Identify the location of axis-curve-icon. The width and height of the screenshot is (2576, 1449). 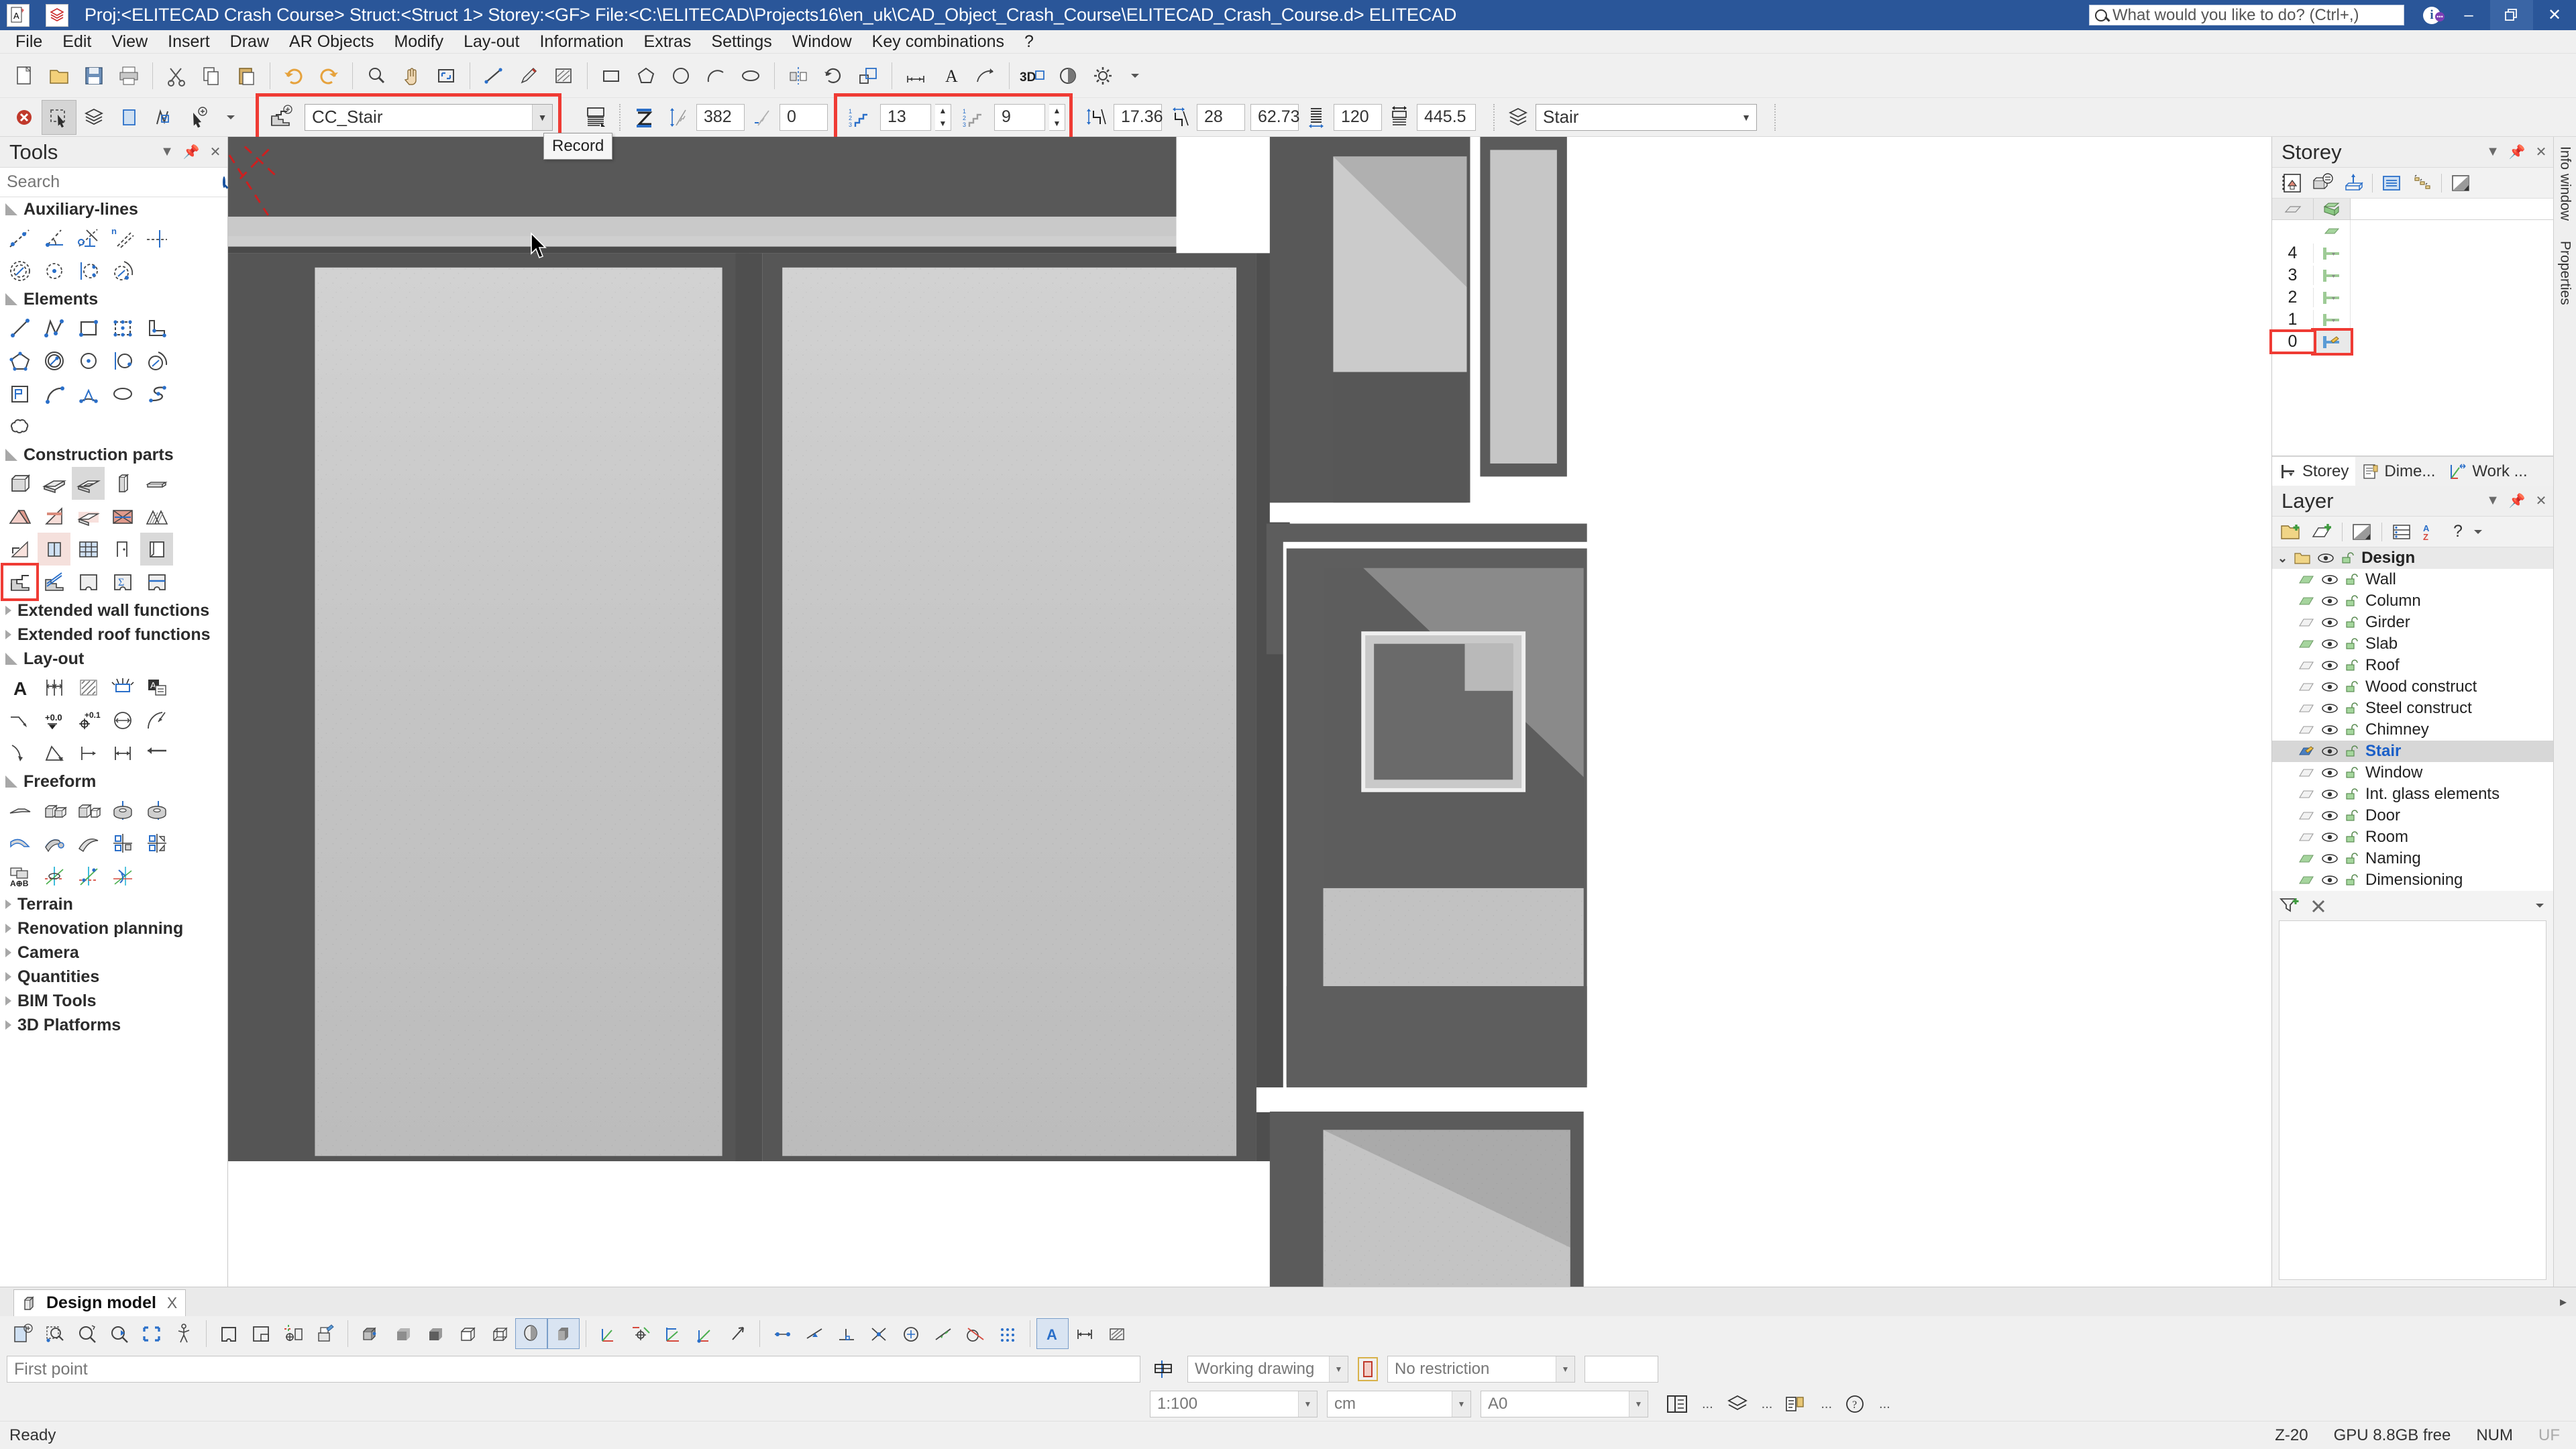
(122, 875).